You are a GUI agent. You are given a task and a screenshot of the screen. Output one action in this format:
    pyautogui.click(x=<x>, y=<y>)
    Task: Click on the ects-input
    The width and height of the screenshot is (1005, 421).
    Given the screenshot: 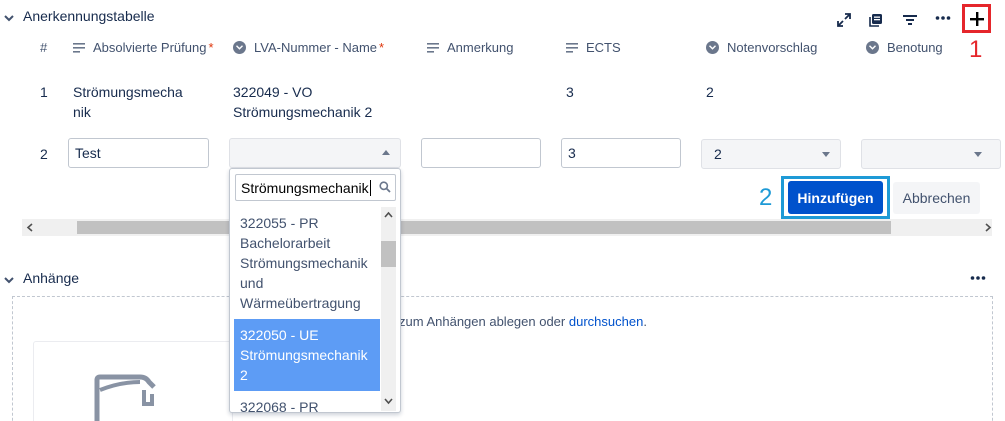 What is the action you would take?
    pyautogui.click(x=621, y=153)
    